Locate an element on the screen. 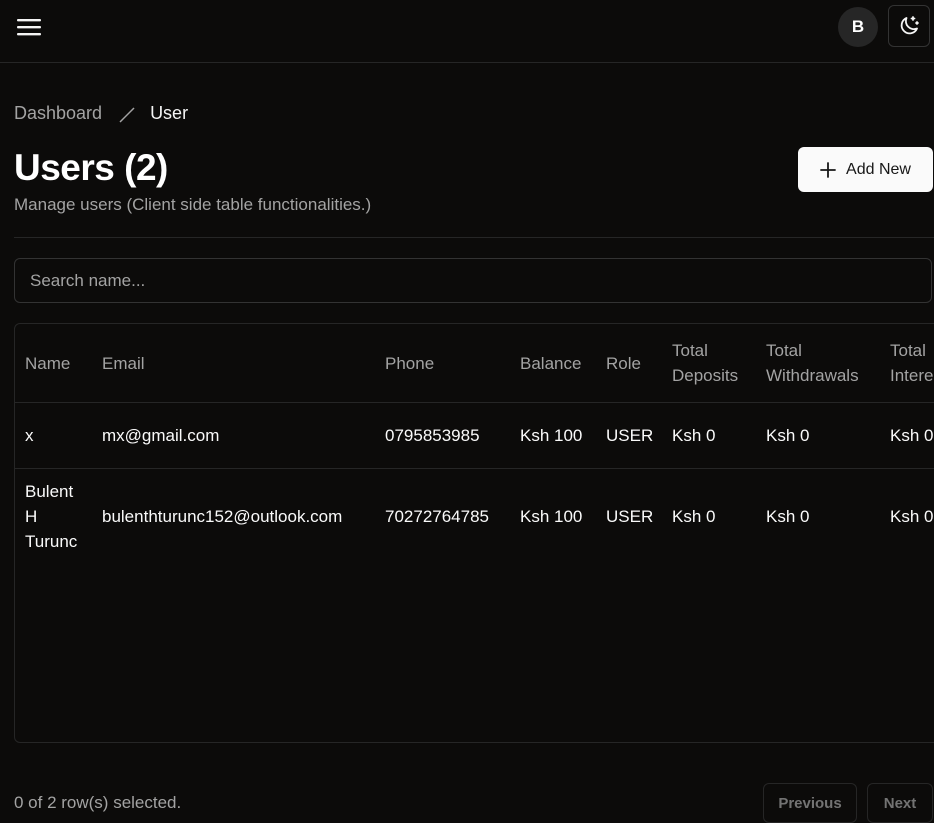 The image size is (934, 823). add-new-label: Add New is located at coordinates (878, 169).